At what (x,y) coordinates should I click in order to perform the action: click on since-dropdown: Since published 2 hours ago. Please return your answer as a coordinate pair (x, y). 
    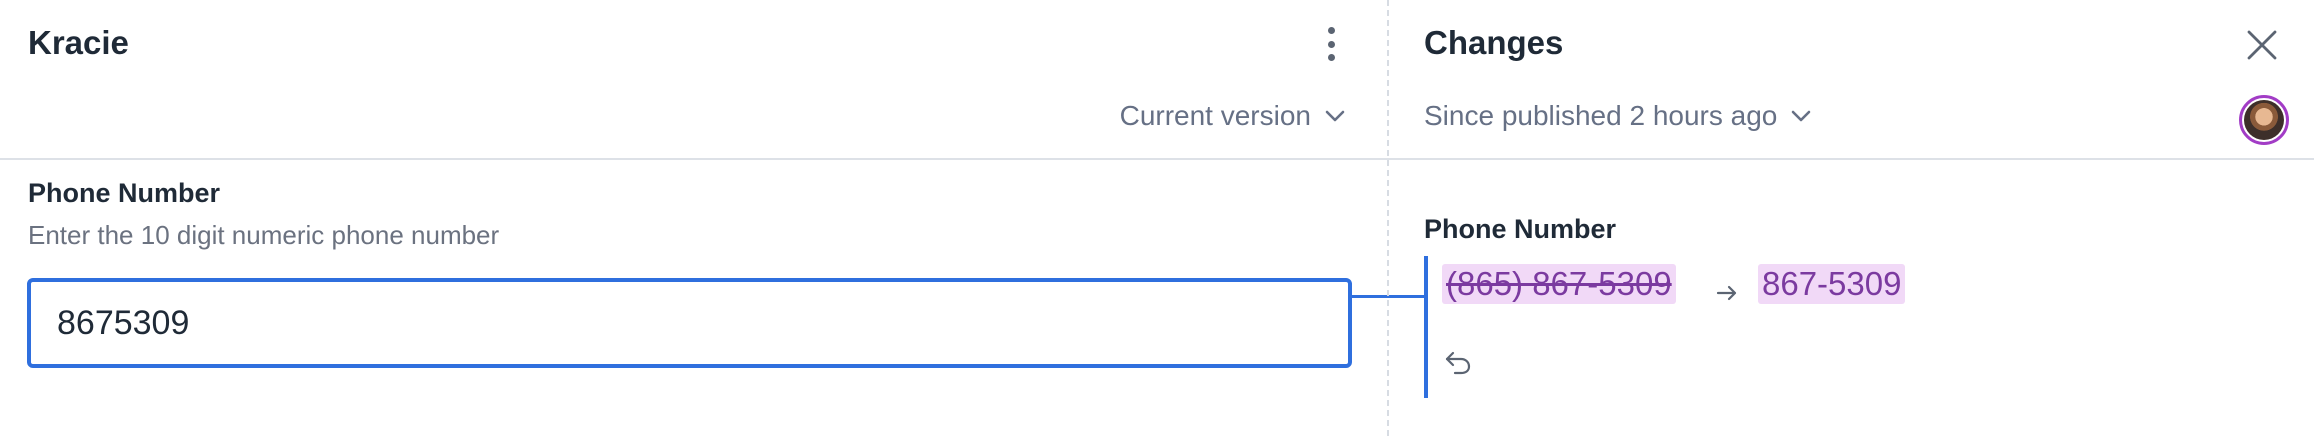
    Looking at the image, I should click on (1618, 116).